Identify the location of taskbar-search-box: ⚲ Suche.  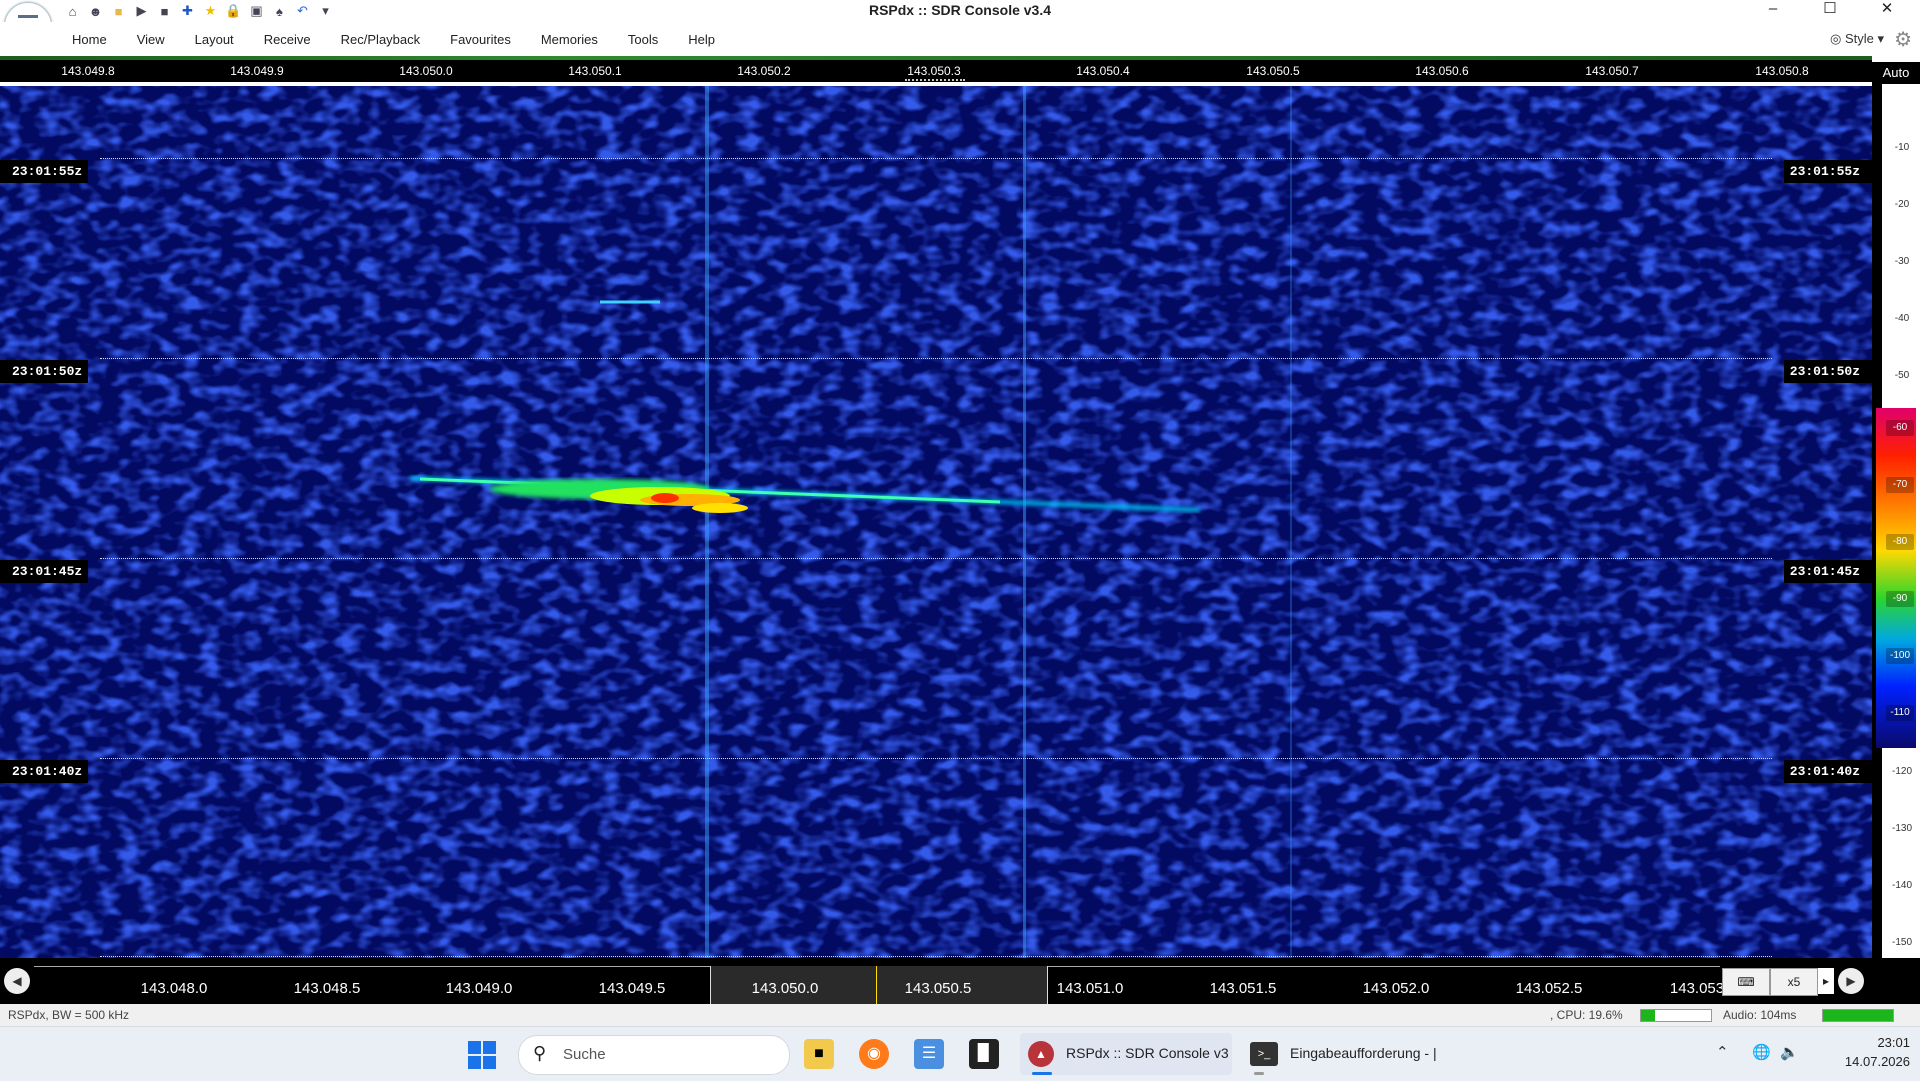
(654, 1055).